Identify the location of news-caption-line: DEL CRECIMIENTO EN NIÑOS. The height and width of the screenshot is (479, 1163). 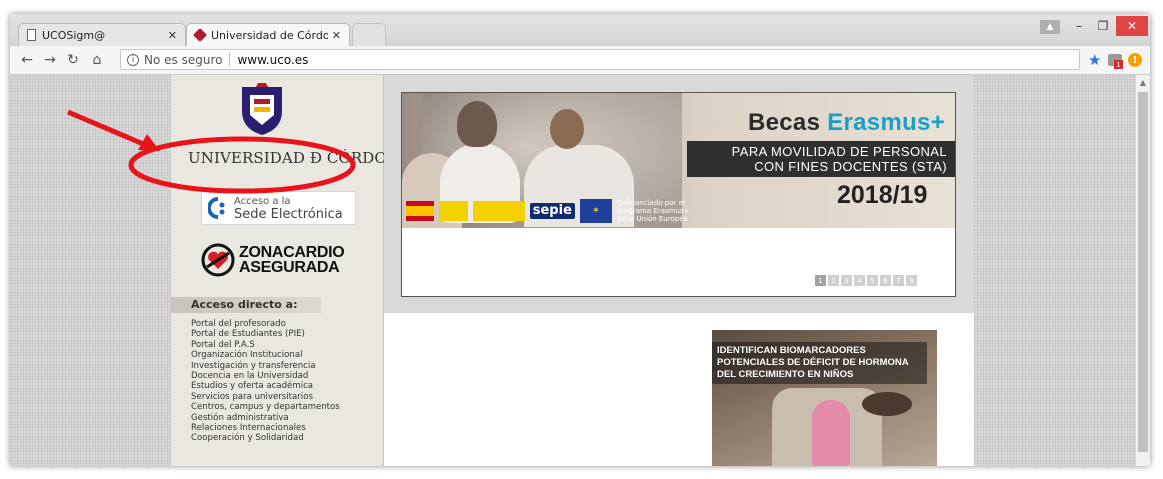
(785, 374).